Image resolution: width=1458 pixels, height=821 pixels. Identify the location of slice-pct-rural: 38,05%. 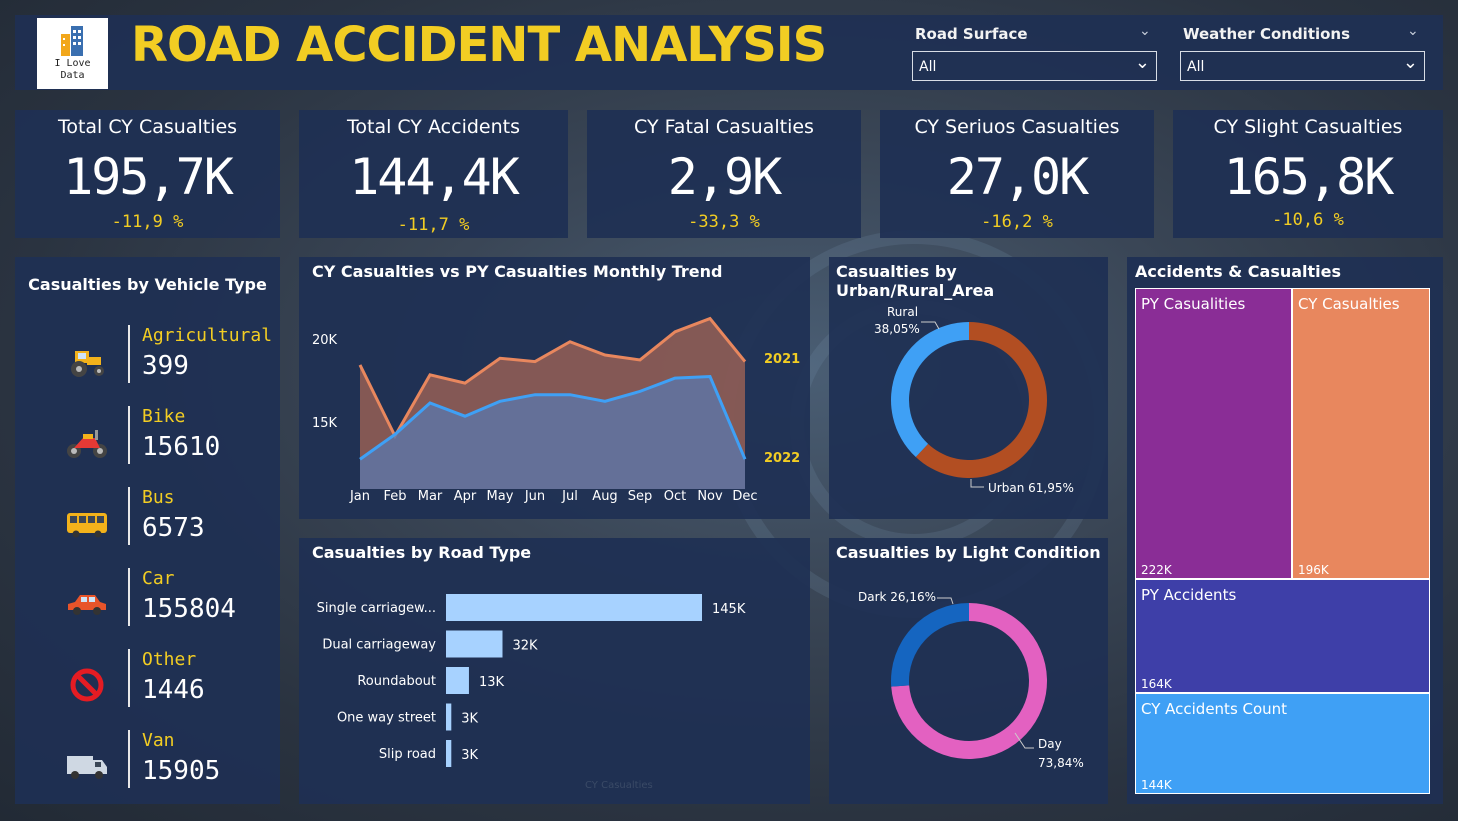
(897, 329).